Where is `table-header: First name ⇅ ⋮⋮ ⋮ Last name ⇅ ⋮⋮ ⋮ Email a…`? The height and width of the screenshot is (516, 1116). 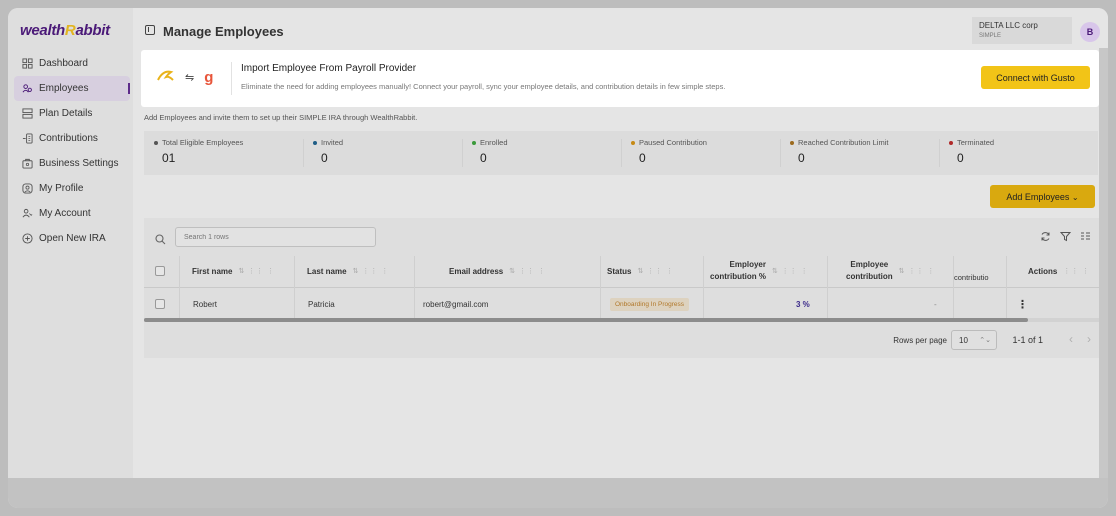
table-header: First name ⇅ ⋮⋮ ⋮ Last name ⇅ ⋮⋮ ⋮ Email a… is located at coordinates (621, 271).